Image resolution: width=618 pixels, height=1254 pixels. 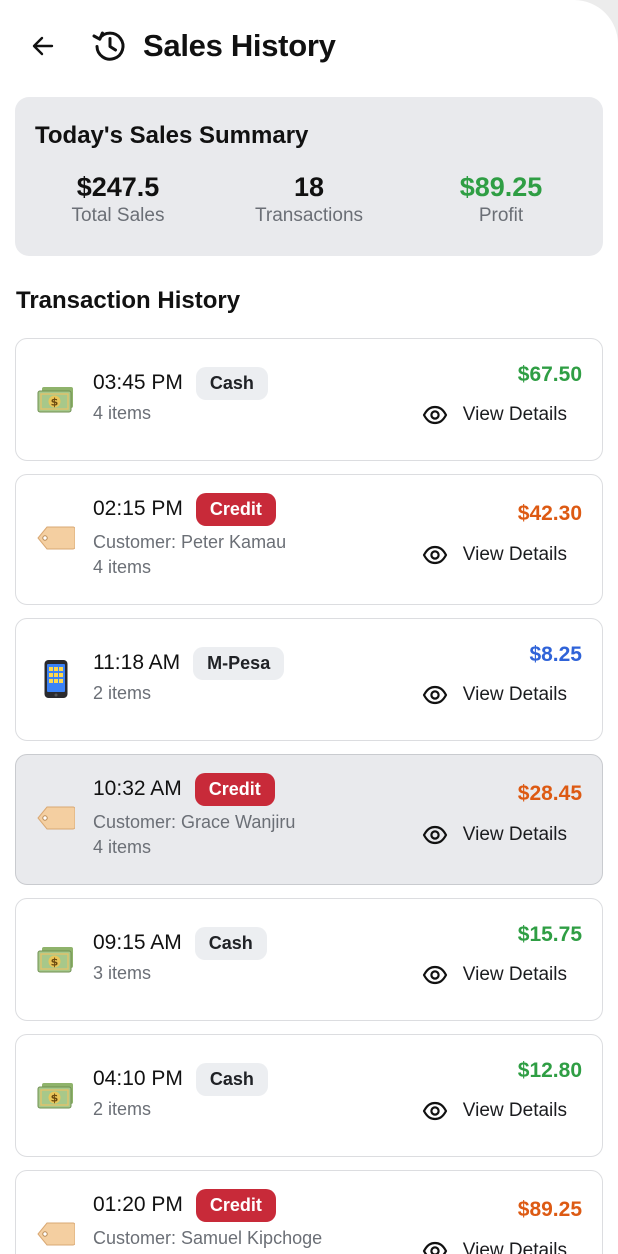 I want to click on header: Sales History, so click(x=309, y=46).